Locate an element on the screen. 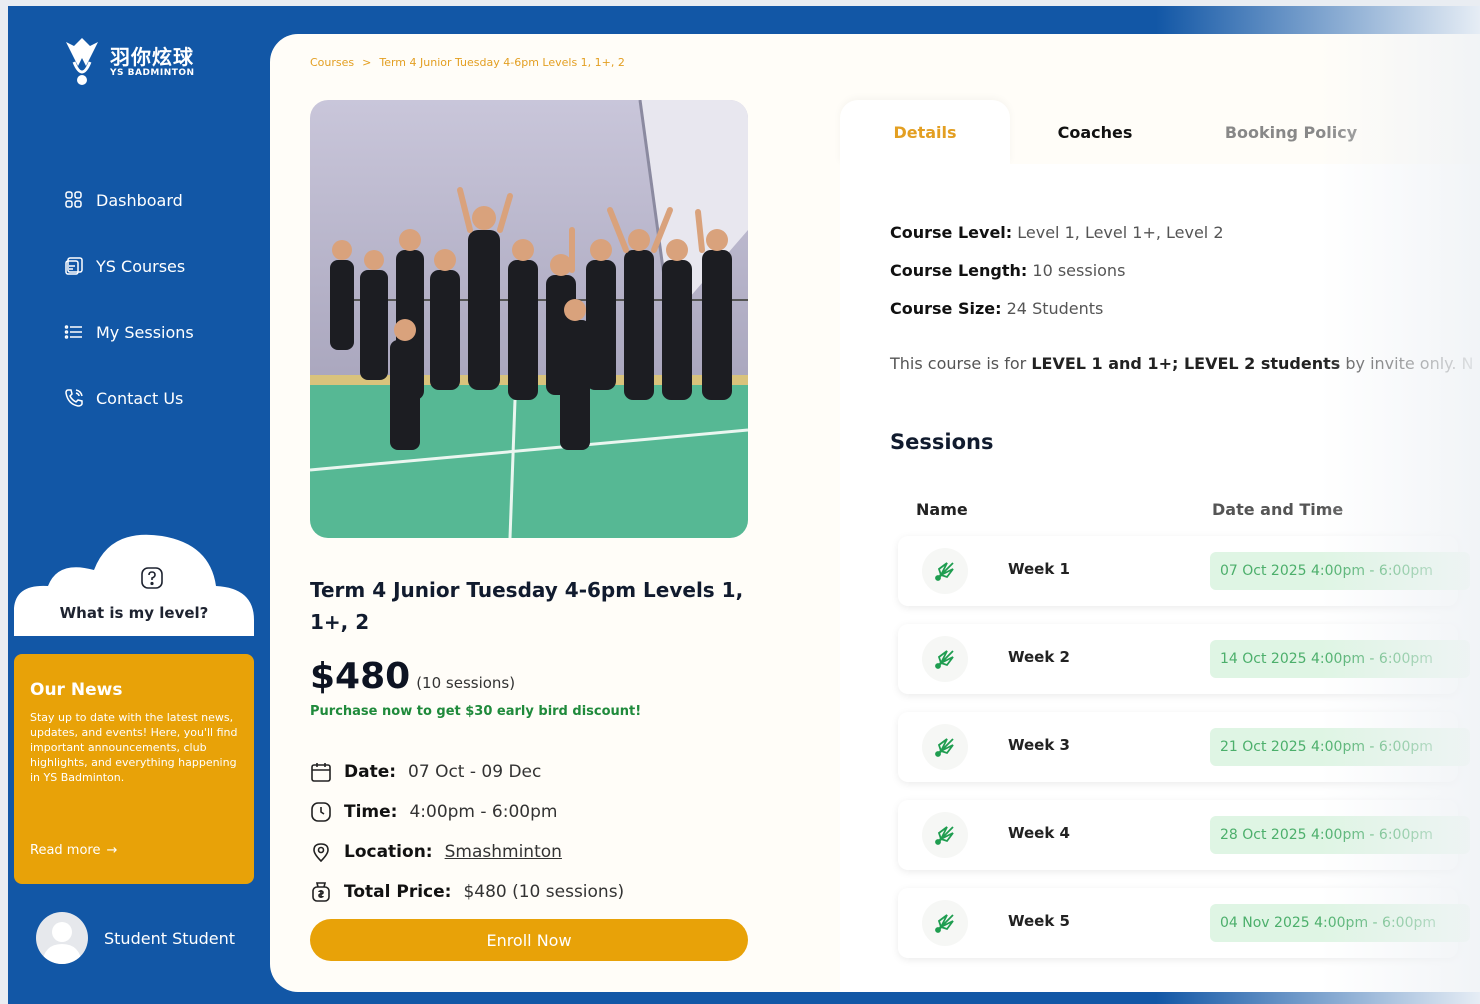 Image resolution: width=1480 pixels, height=1004 pixels. session-name: Week 4 is located at coordinates (1039, 833).